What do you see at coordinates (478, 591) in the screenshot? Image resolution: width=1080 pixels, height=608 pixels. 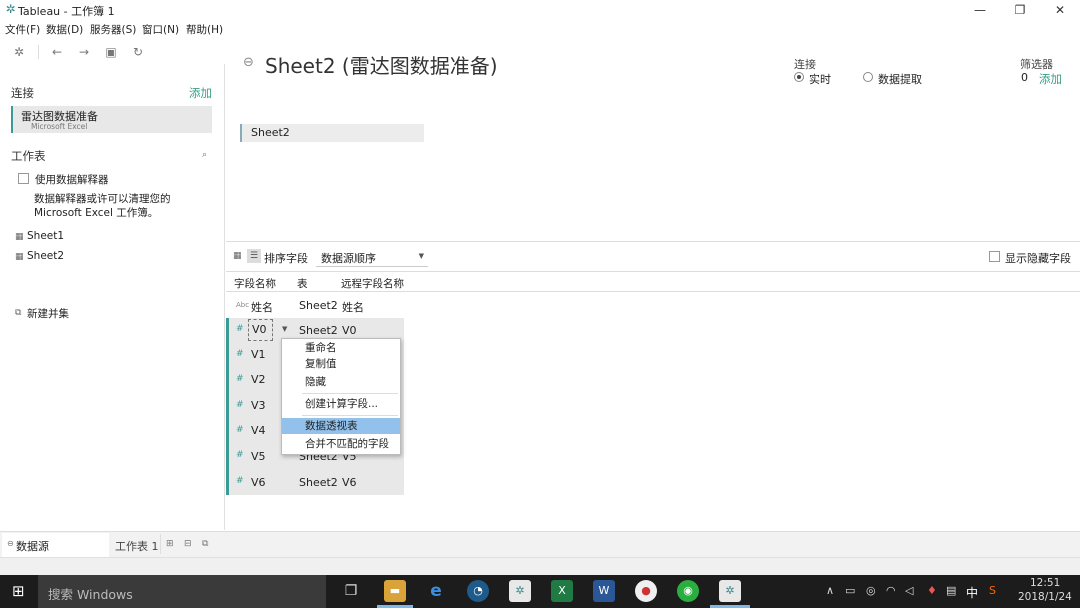 I see `browser-icon: ◔` at bounding box center [478, 591].